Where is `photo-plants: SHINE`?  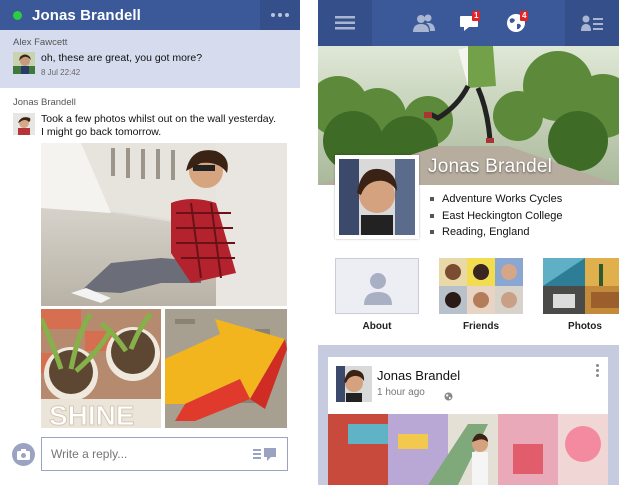 photo-plants: SHINE is located at coordinates (101, 368).